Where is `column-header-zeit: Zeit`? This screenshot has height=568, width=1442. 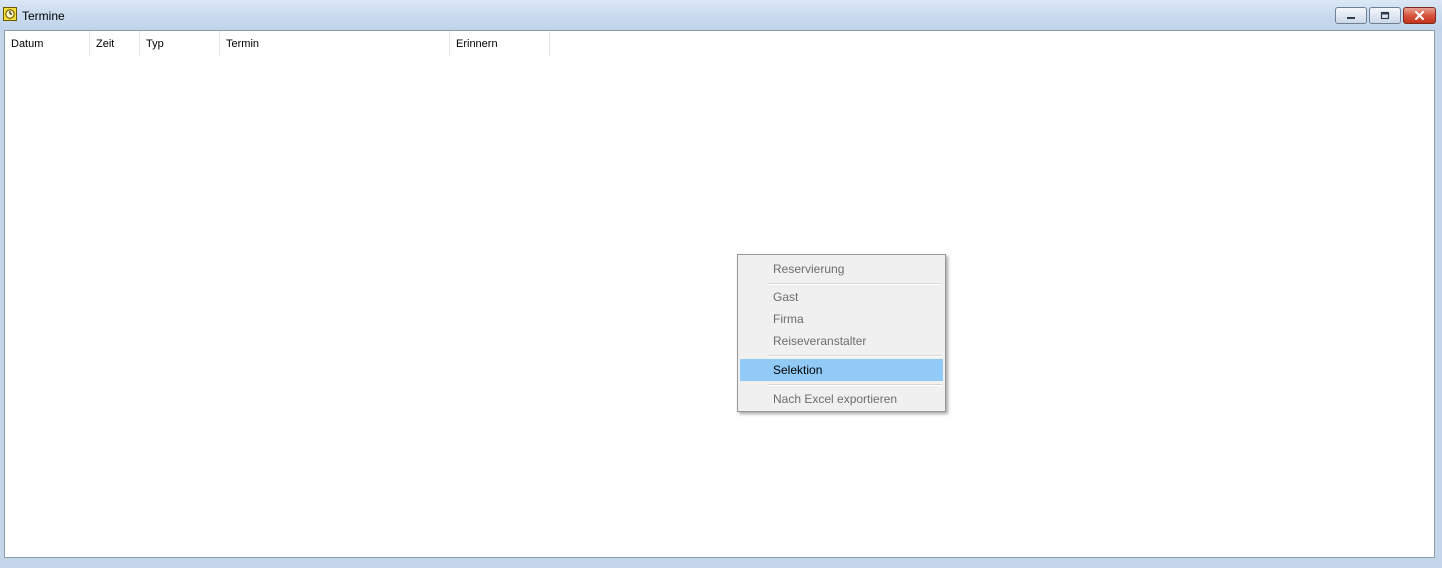 column-header-zeit: Zeit is located at coordinates (115, 43).